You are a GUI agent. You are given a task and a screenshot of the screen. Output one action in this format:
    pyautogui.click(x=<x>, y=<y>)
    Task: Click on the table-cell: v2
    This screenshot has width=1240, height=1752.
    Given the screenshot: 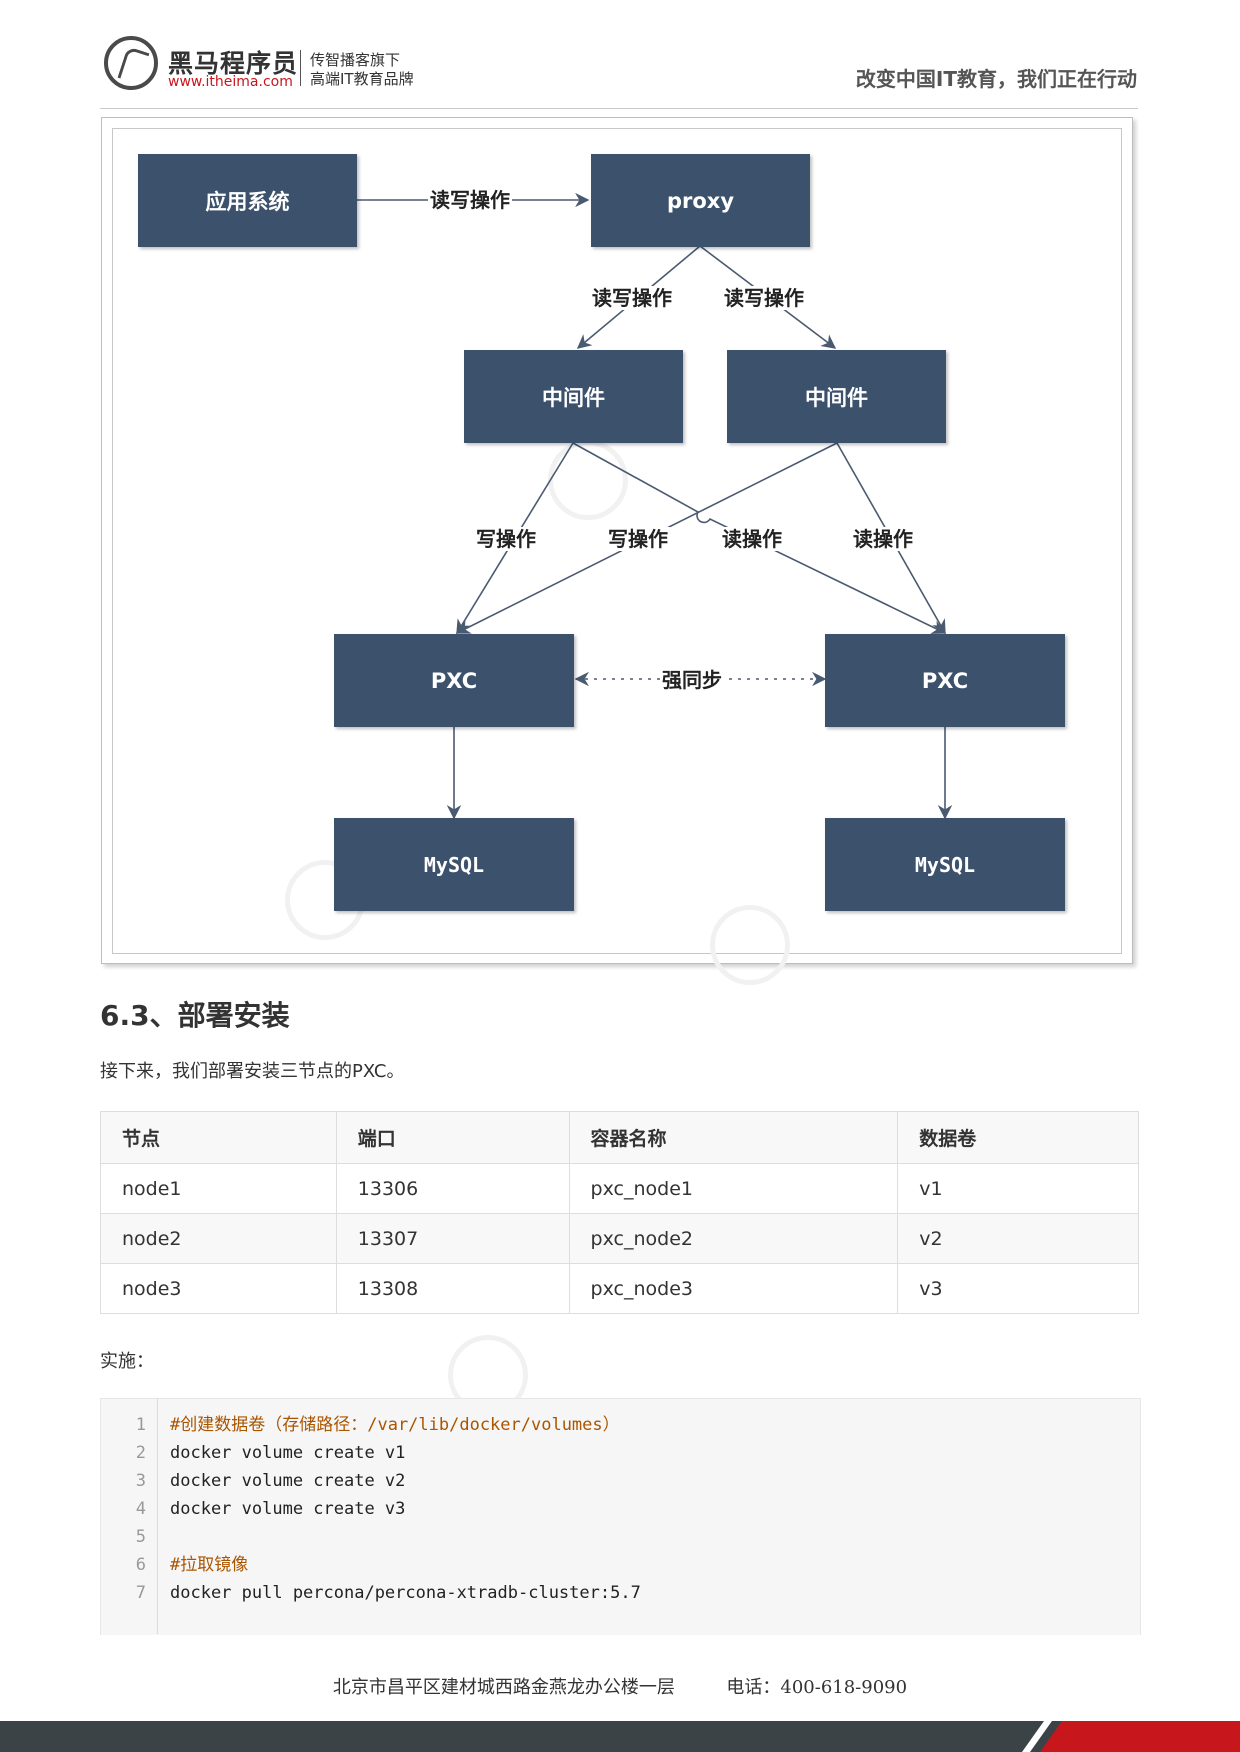 What is the action you would take?
    pyautogui.click(x=1018, y=1238)
    